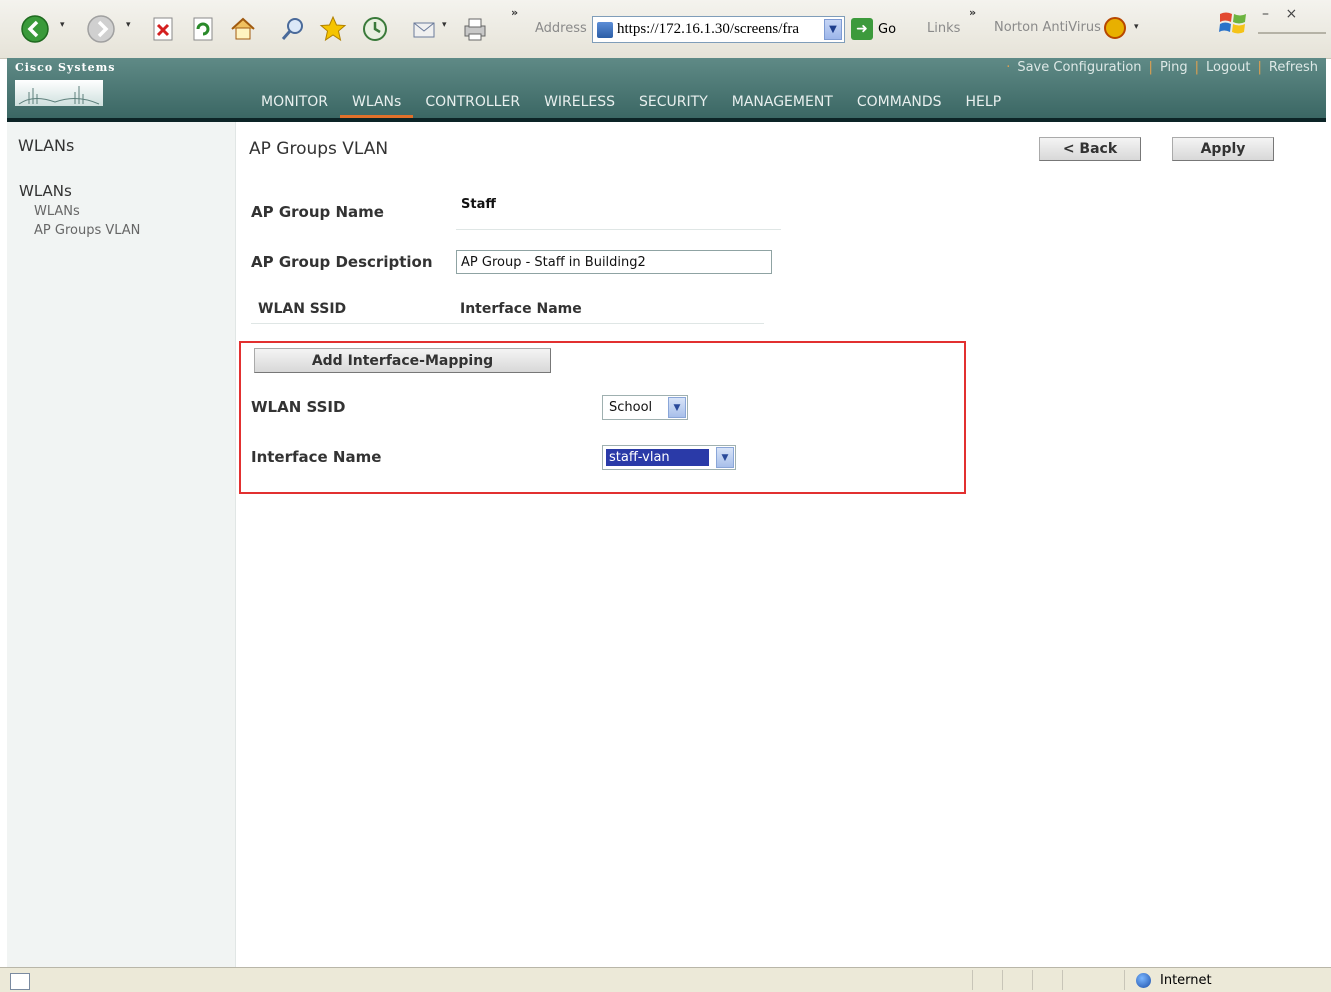  Describe the element at coordinates (342, 262) in the screenshot. I see `ap-group-description-label: AP Group Description` at that location.